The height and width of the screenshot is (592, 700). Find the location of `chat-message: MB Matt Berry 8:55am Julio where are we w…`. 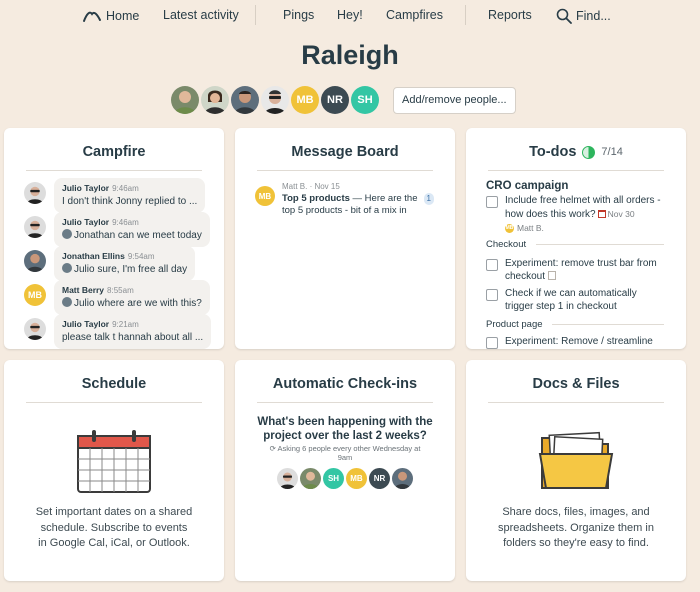

chat-message: MB Matt Berry 8:55am Julio where are we w… is located at coordinates (117, 297).